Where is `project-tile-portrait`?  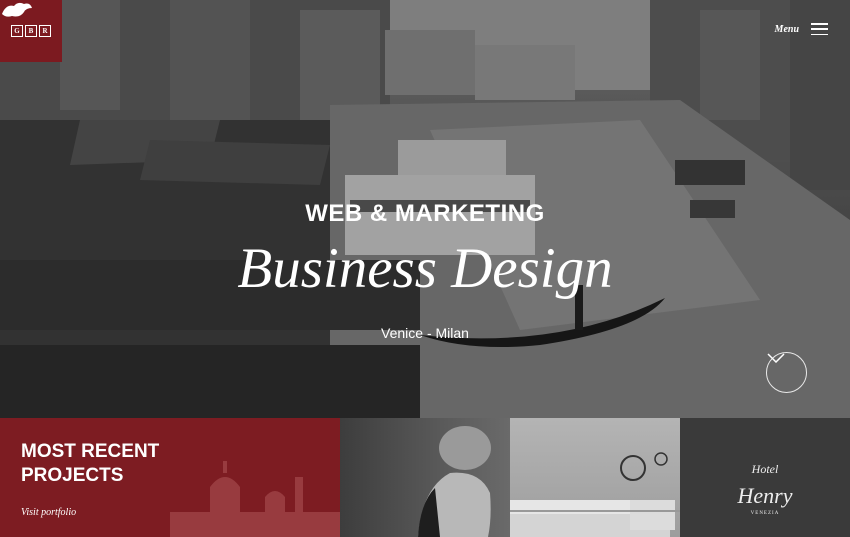 project-tile-portrait is located at coordinates (425, 477).